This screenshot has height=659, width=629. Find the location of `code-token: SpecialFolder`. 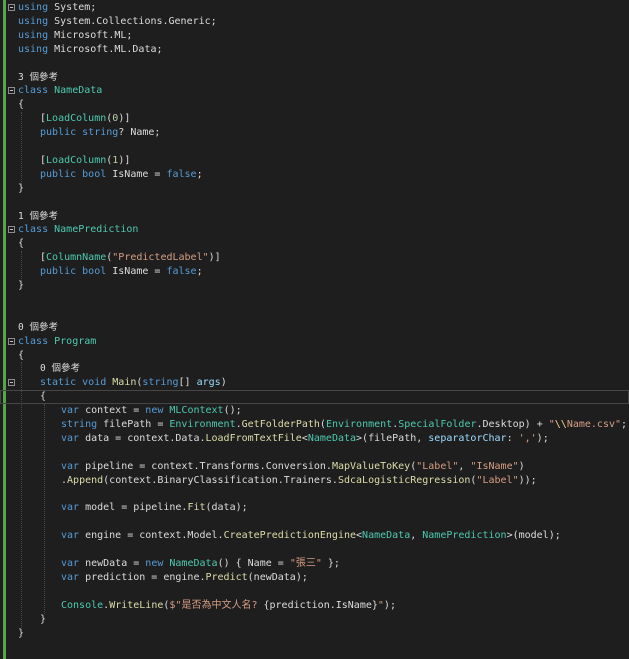

code-token: SpecialFolder is located at coordinates (437, 424).